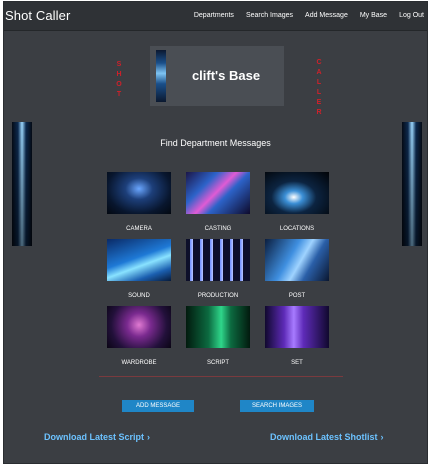  I want to click on base-title: clift's Base, so click(226, 75).